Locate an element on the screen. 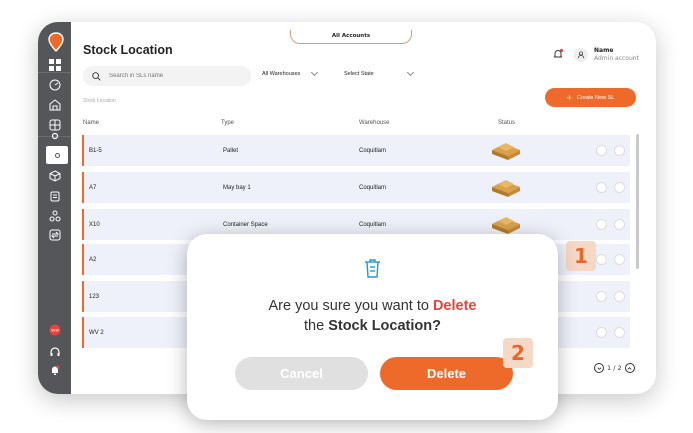 This screenshot has height=433, width=693. search-box is located at coordinates (167, 76).